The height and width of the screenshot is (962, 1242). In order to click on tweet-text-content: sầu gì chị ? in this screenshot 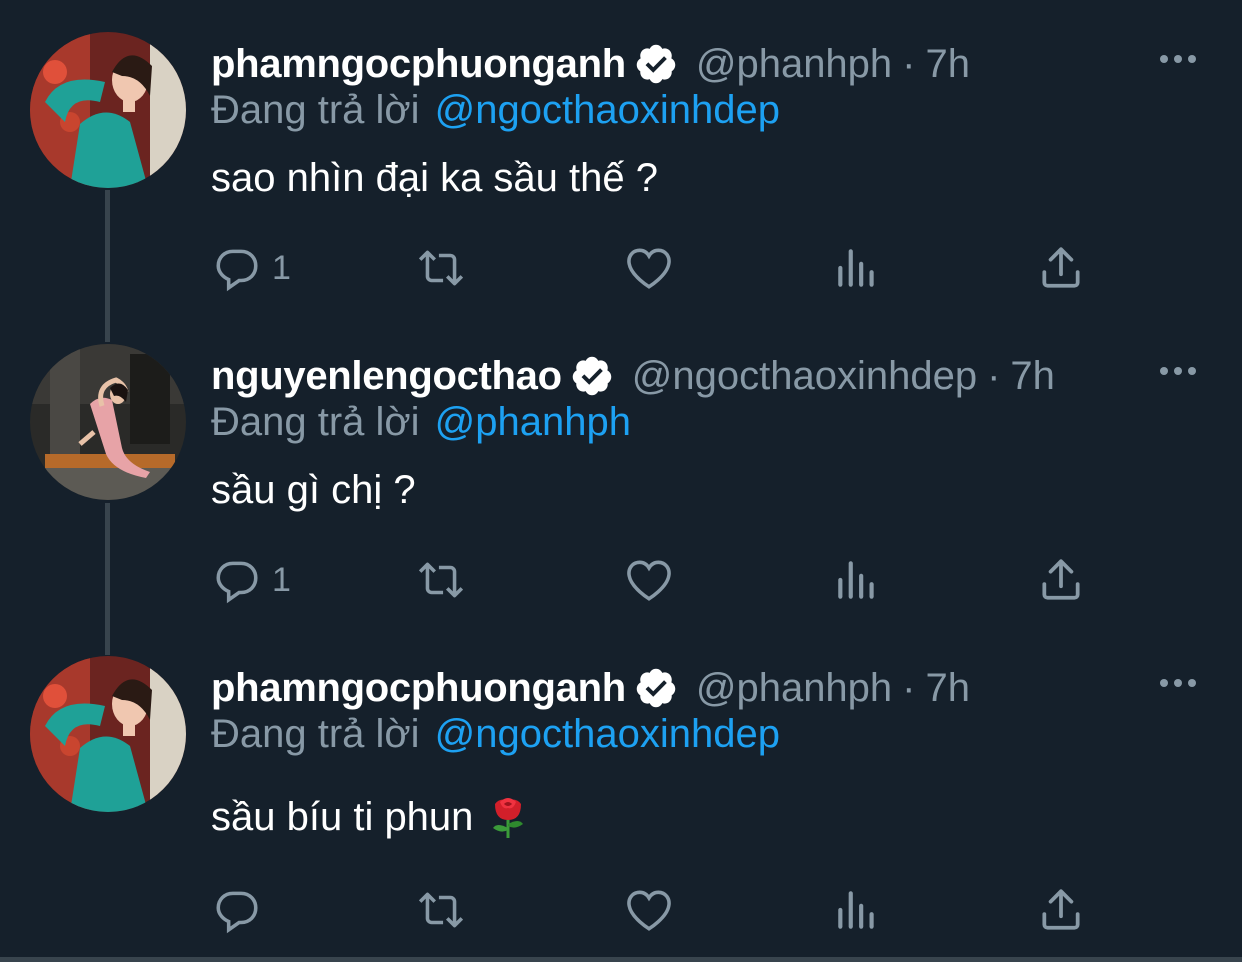, I will do `click(313, 490)`.